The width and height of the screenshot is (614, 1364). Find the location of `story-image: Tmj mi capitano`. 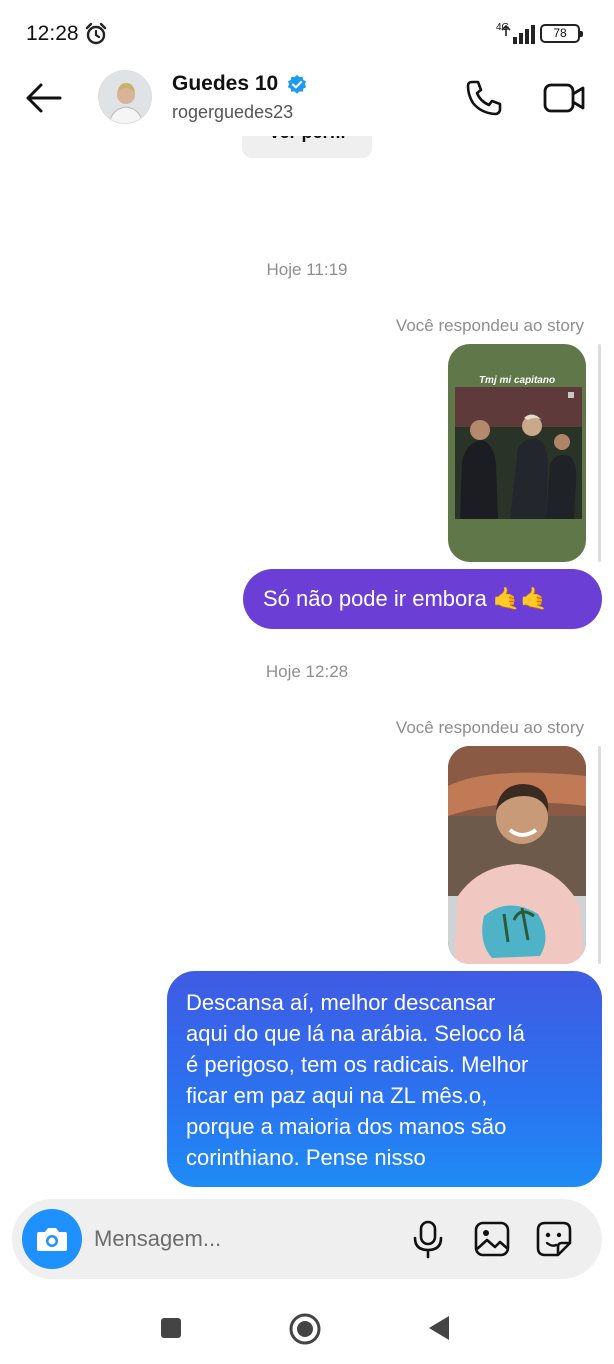

story-image: Tmj mi capitano is located at coordinates (517, 453).